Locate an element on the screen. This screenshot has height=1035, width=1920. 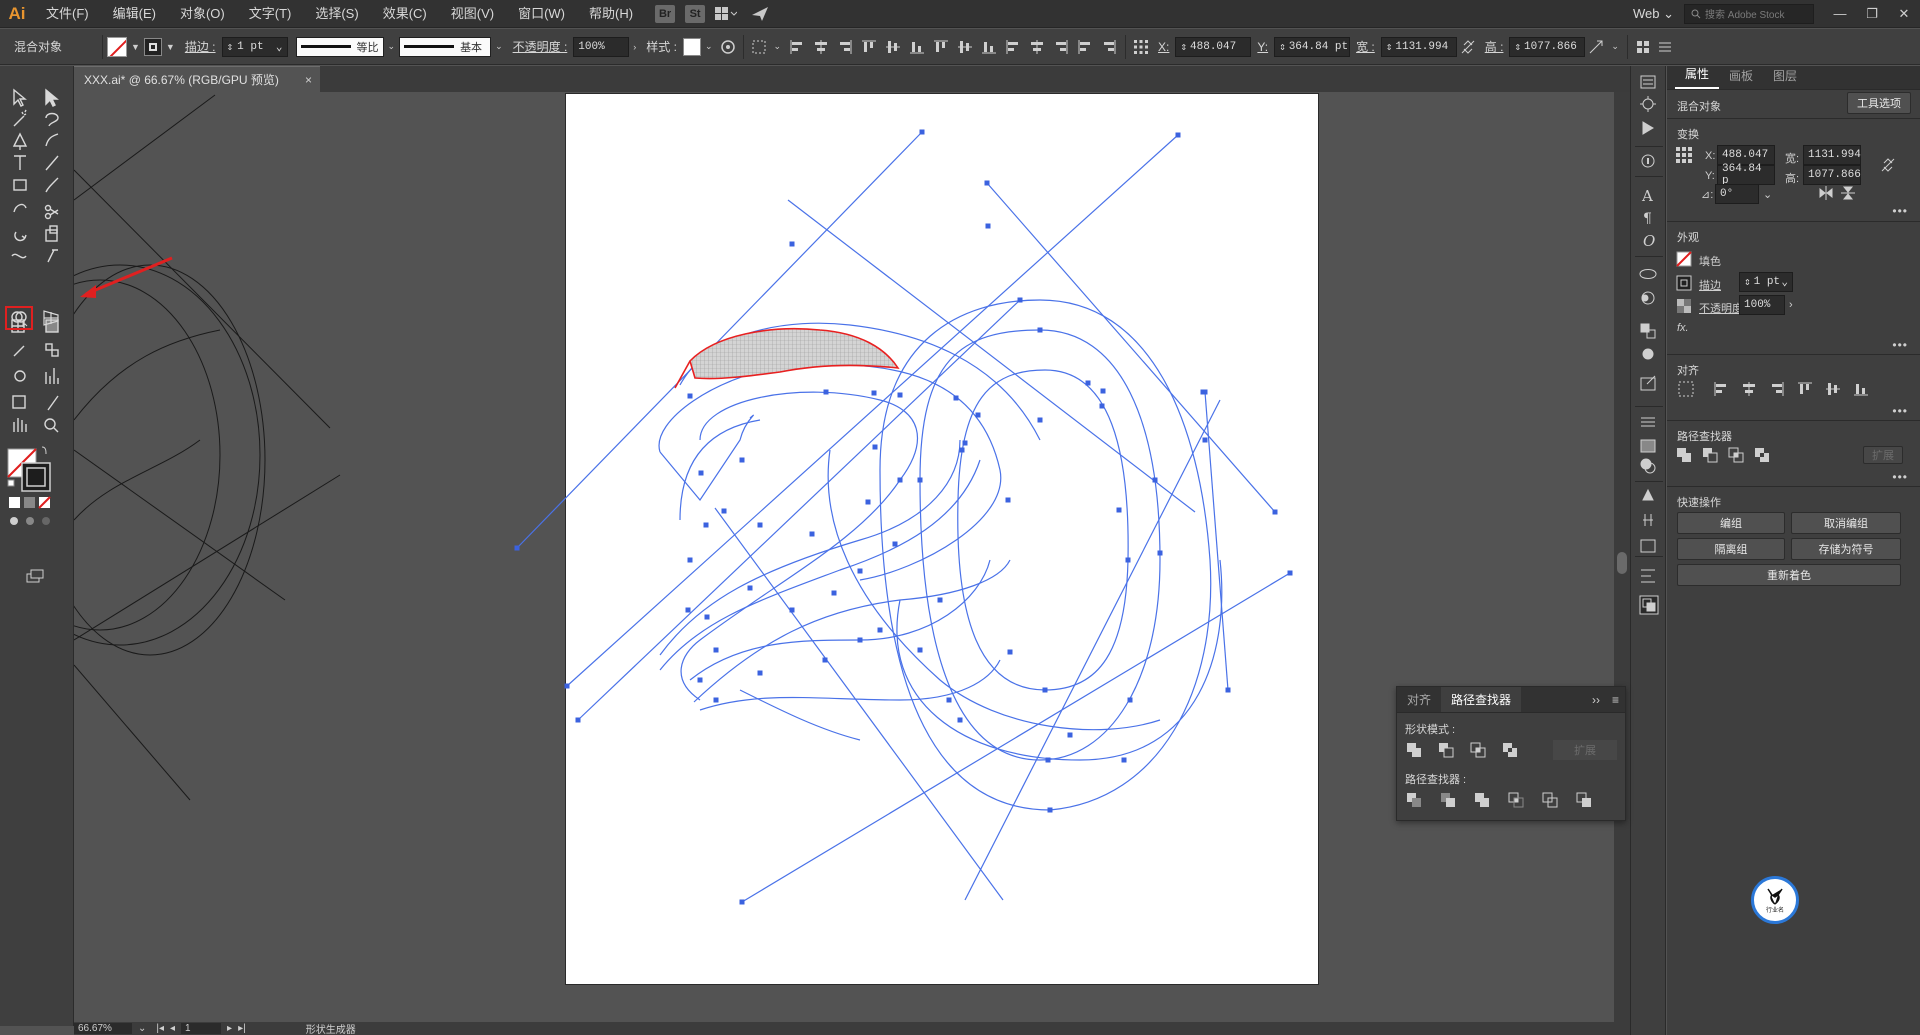
reference-point-icon is located at coordinates (1141, 47).